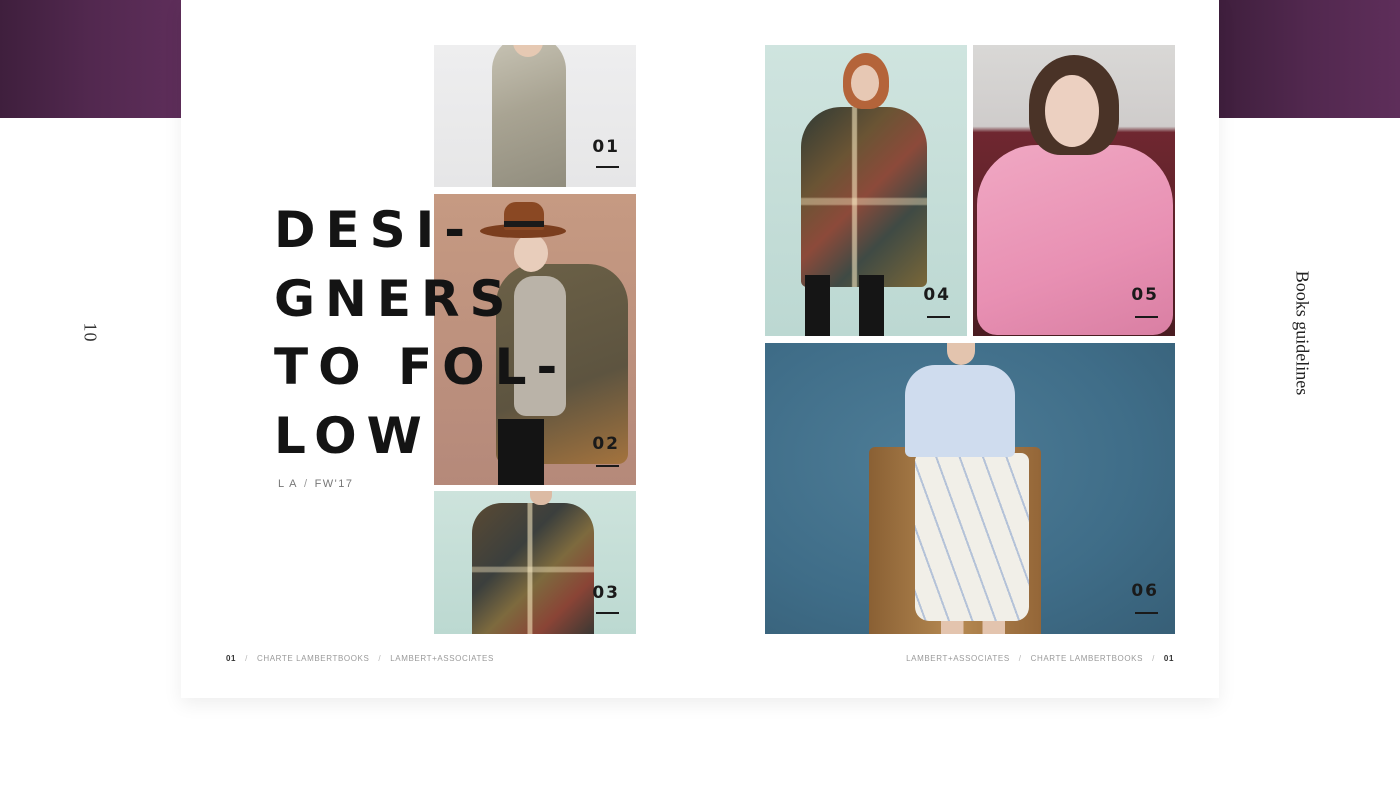  I want to click on photo-number: 01, so click(606, 147).